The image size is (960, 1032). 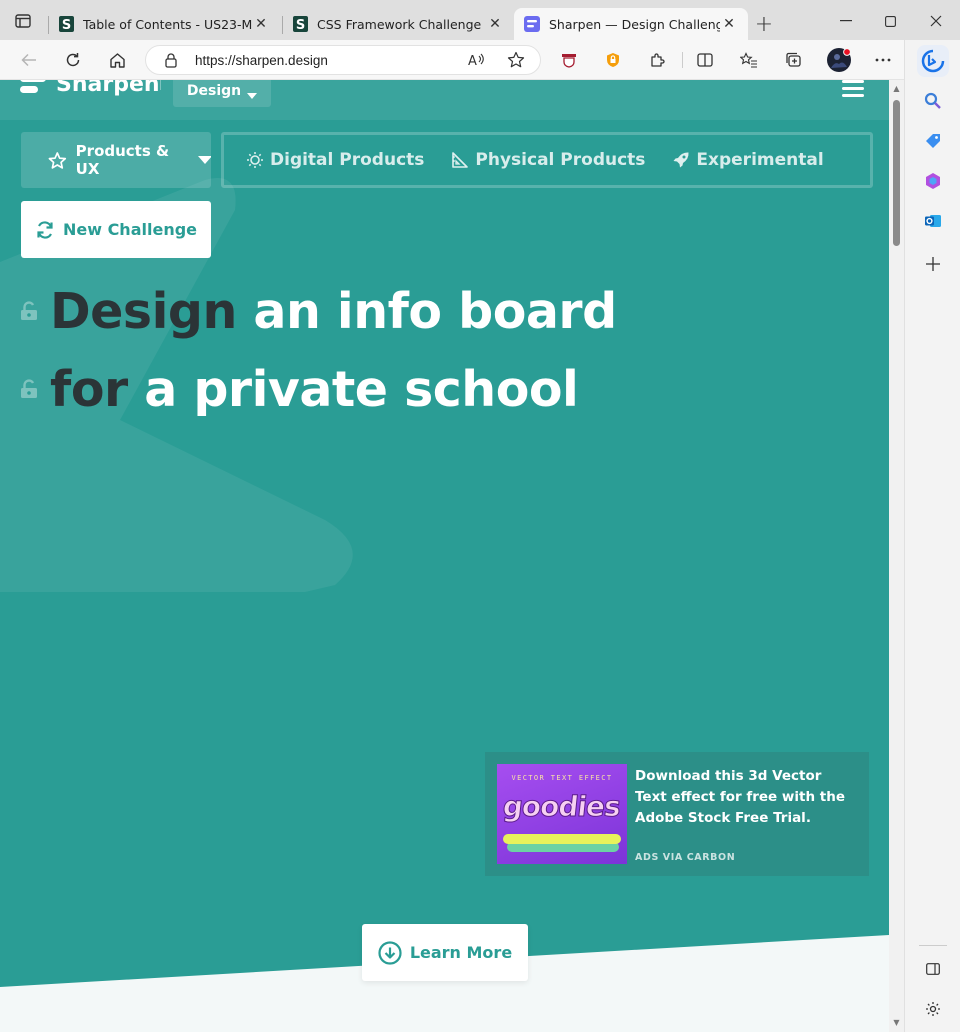 What do you see at coordinates (89, 389) in the screenshot?
I see `headline-keyword-2: for` at bounding box center [89, 389].